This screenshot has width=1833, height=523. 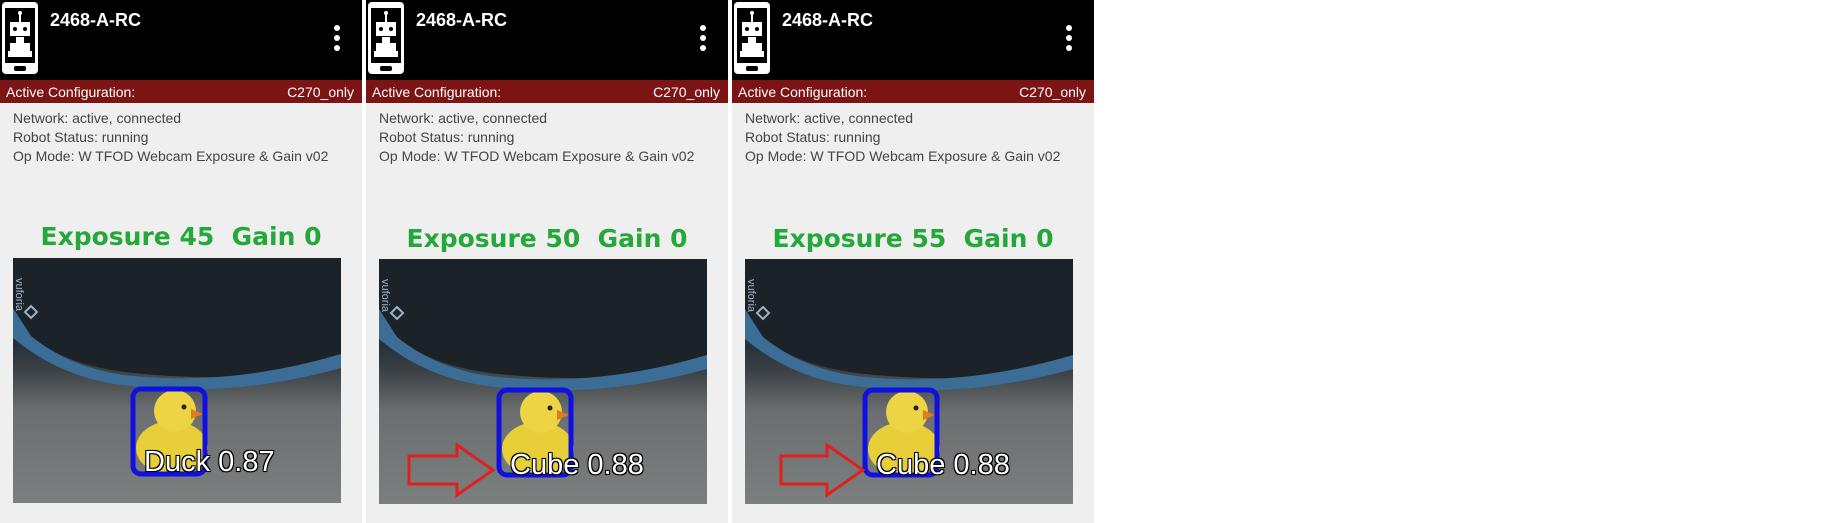 I want to click on exposure-gain-caption: Exposure 55 Gain 0, so click(x=913, y=238).